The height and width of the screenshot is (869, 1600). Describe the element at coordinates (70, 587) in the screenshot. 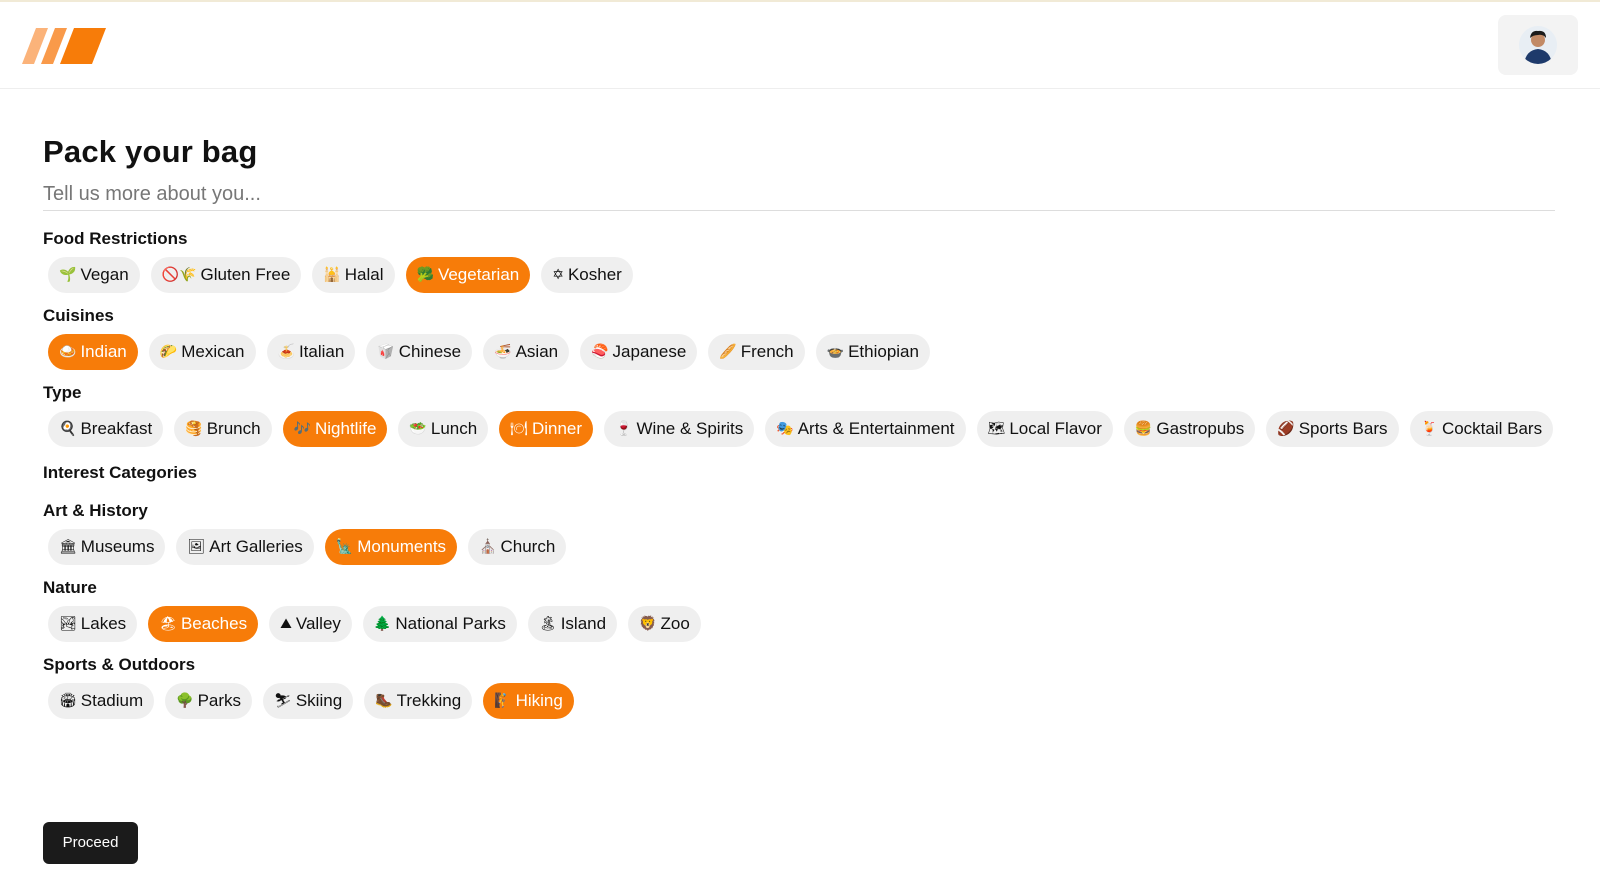

I see `nature-title: Nature` at that location.